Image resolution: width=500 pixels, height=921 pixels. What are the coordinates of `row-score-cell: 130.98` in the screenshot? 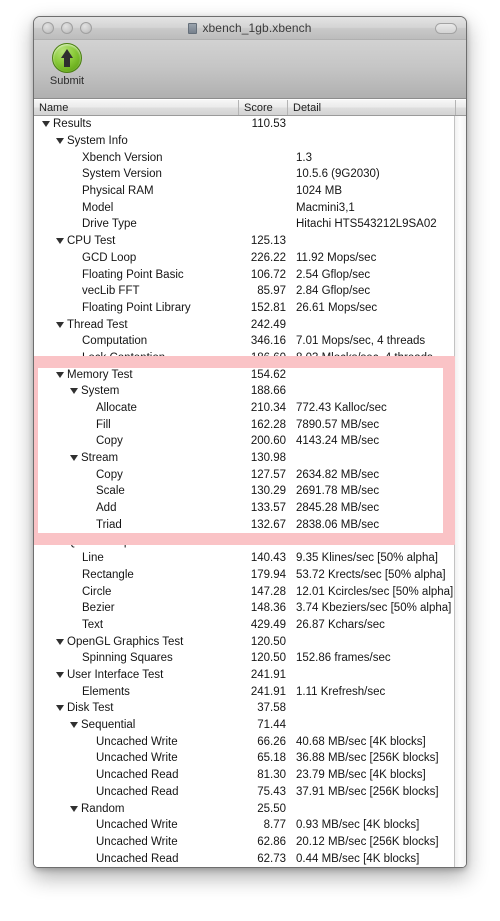 It's located at (268, 458).